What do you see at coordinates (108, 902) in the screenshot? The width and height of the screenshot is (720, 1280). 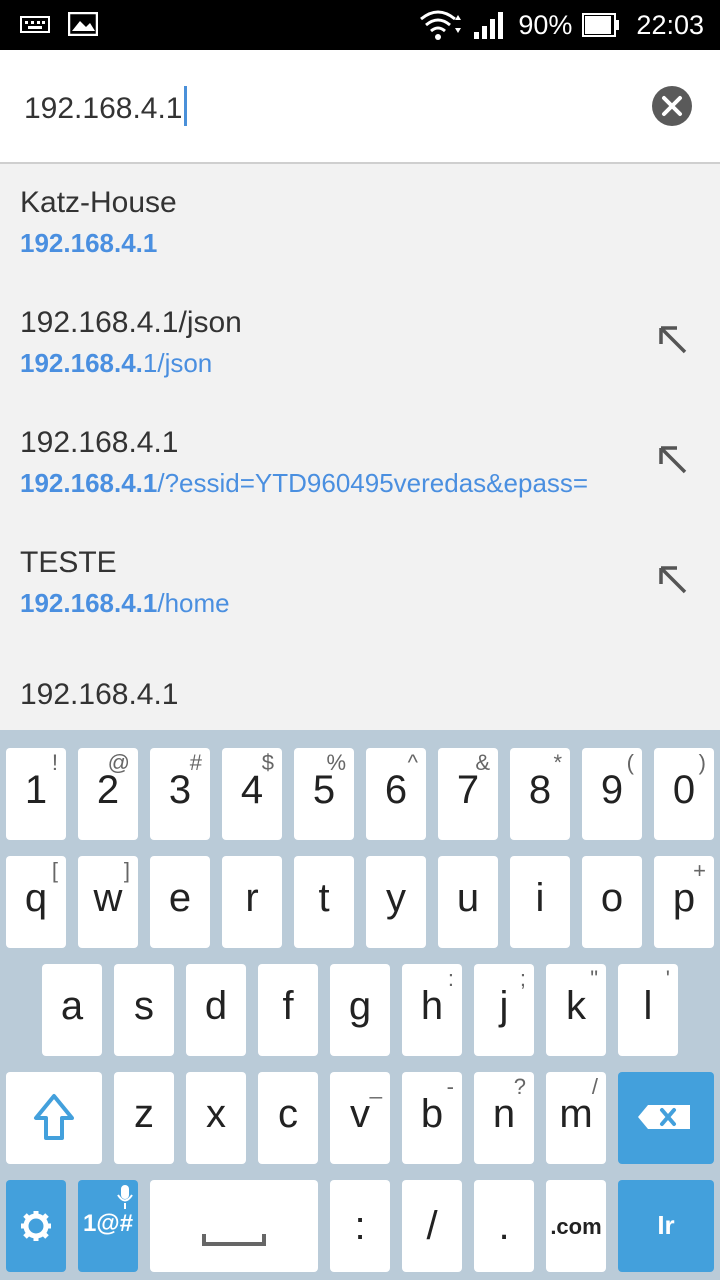 I see `key-w: w]` at bounding box center [108, 902].